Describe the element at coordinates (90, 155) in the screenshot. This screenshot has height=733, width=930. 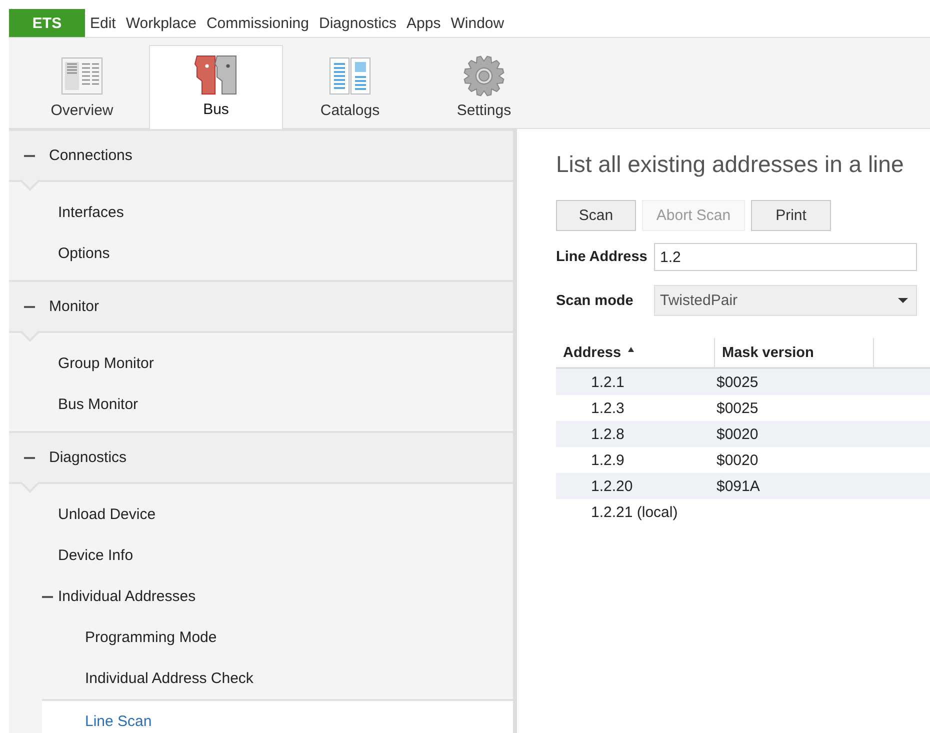
I see `section-title: Connections` at that location.